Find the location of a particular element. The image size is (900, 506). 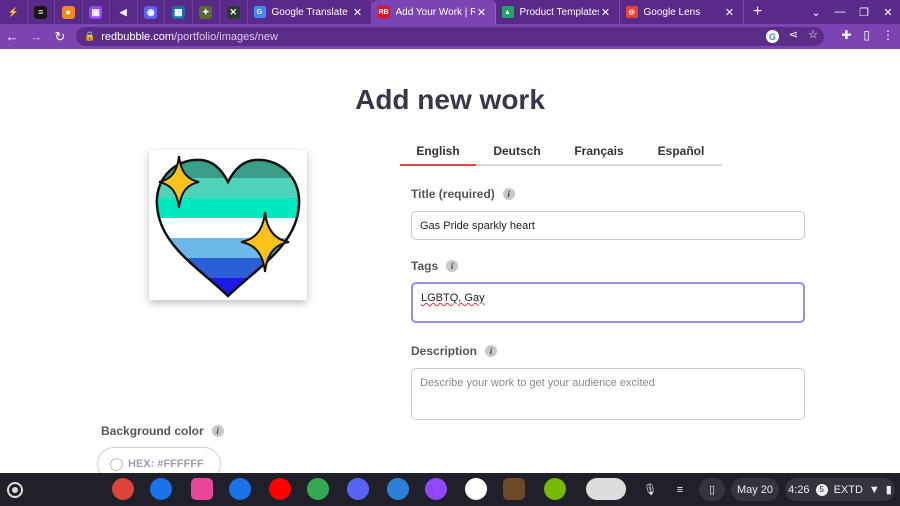

discord-icon: ◉ is located at coordinates (151, 12).